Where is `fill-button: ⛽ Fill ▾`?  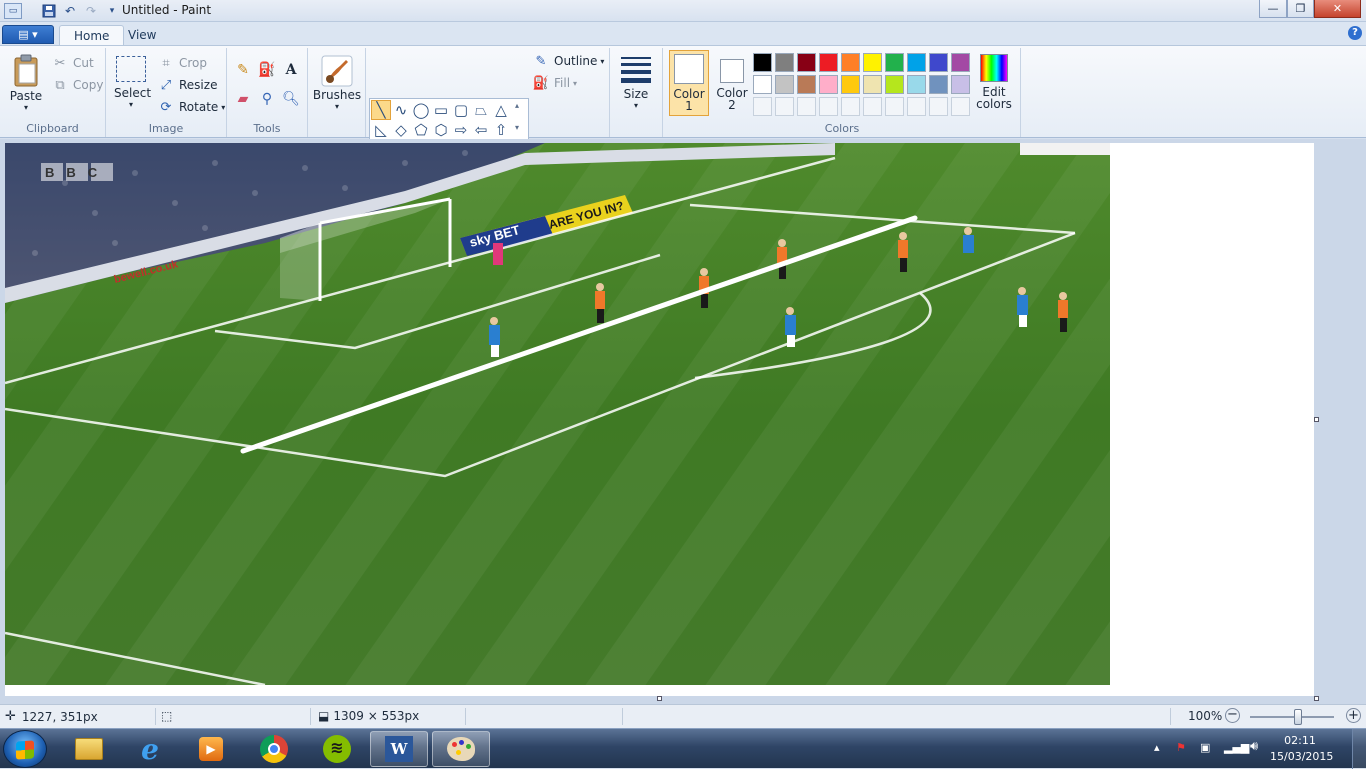
fill-button: ⛽ Fill ▾ is located at coordinates (555, 83).